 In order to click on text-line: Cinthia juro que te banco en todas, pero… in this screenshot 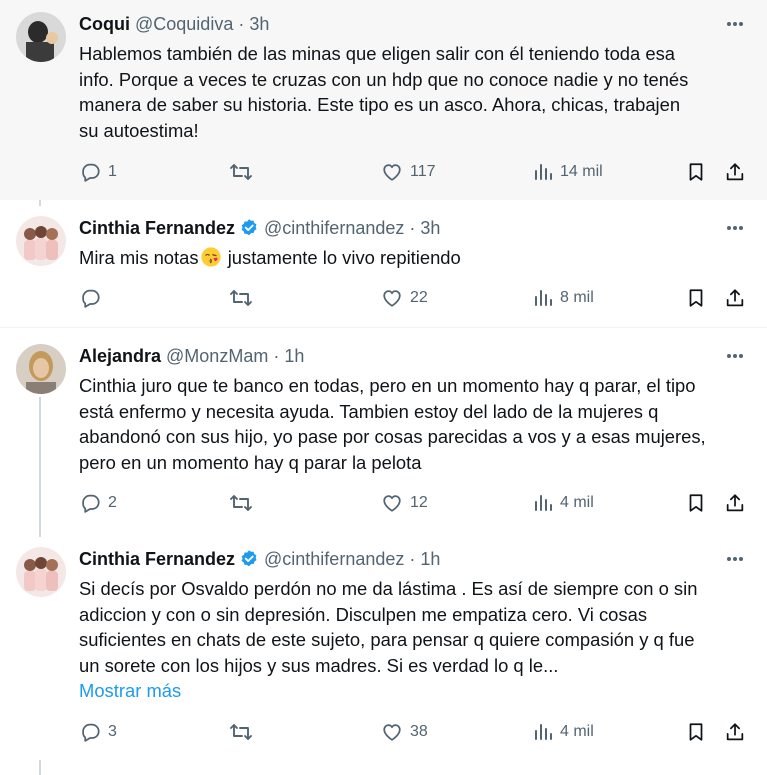, I will do `click(387, 385)`.